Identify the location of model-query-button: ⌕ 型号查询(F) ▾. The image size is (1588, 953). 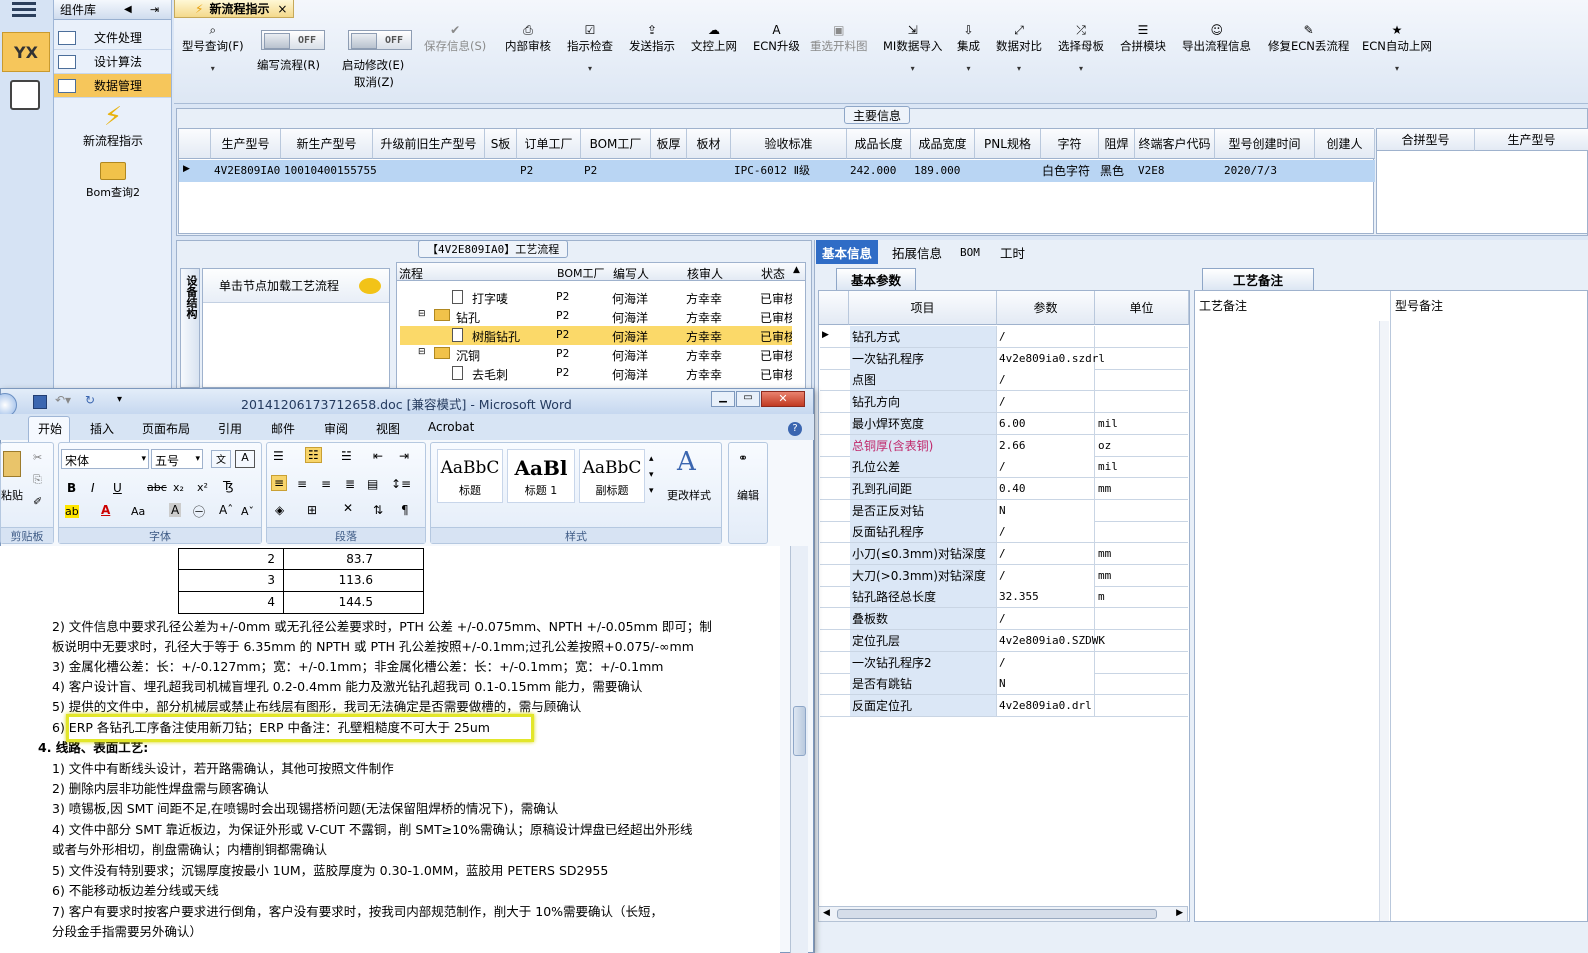
(213, 48).